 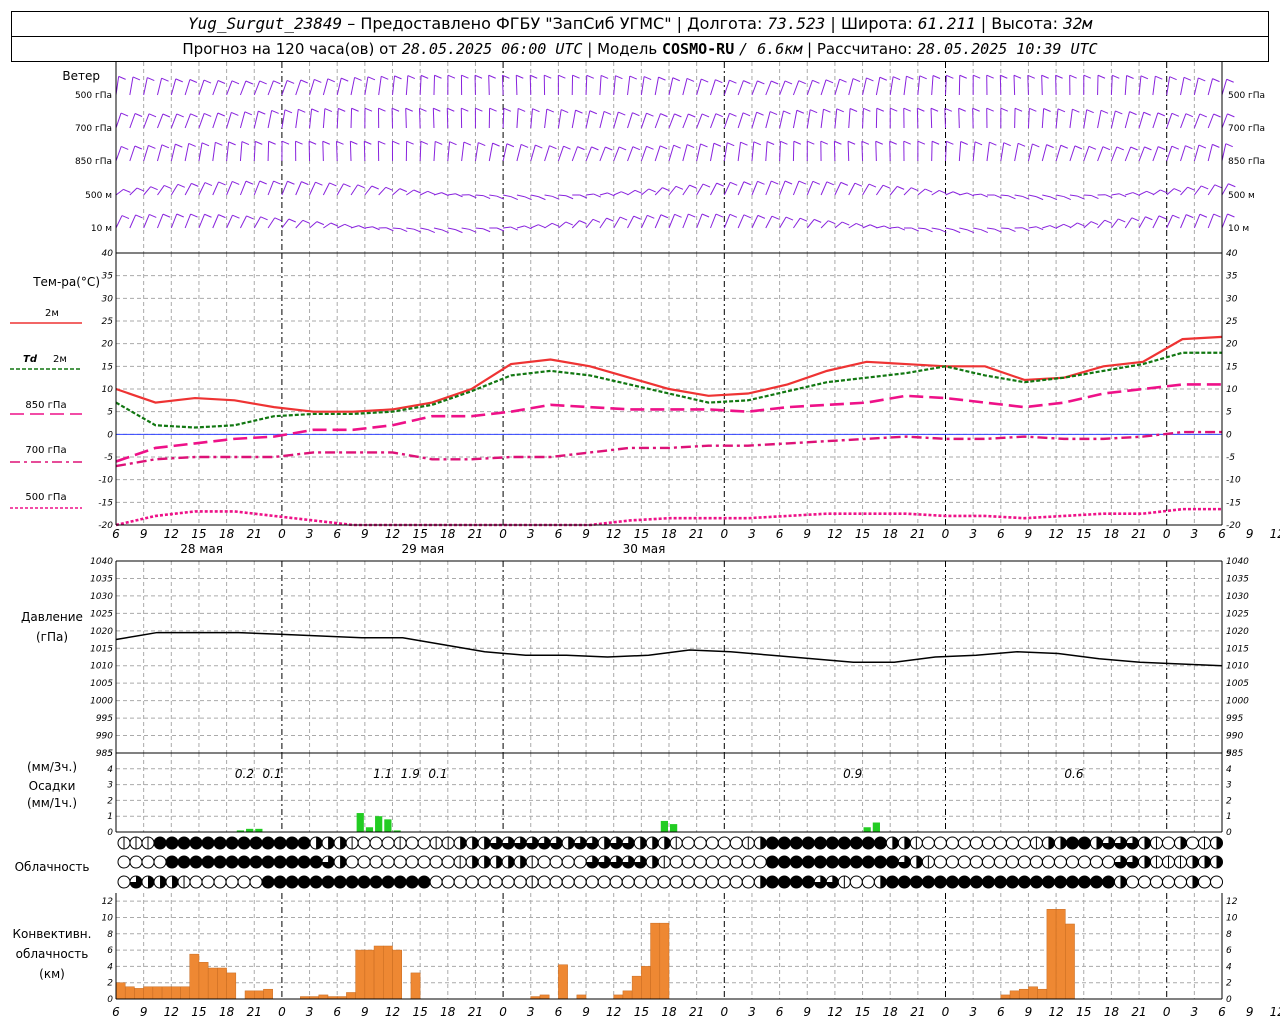 I want to click on y-tick-label: 3, so click(x=1229, y=786).